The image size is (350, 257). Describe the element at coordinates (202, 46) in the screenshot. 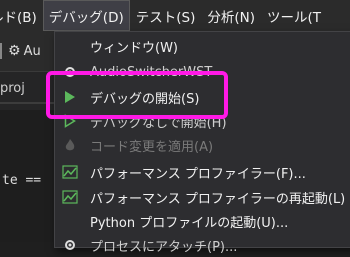

I see `menu-item-window: ウィンドウ(W)` at that location.